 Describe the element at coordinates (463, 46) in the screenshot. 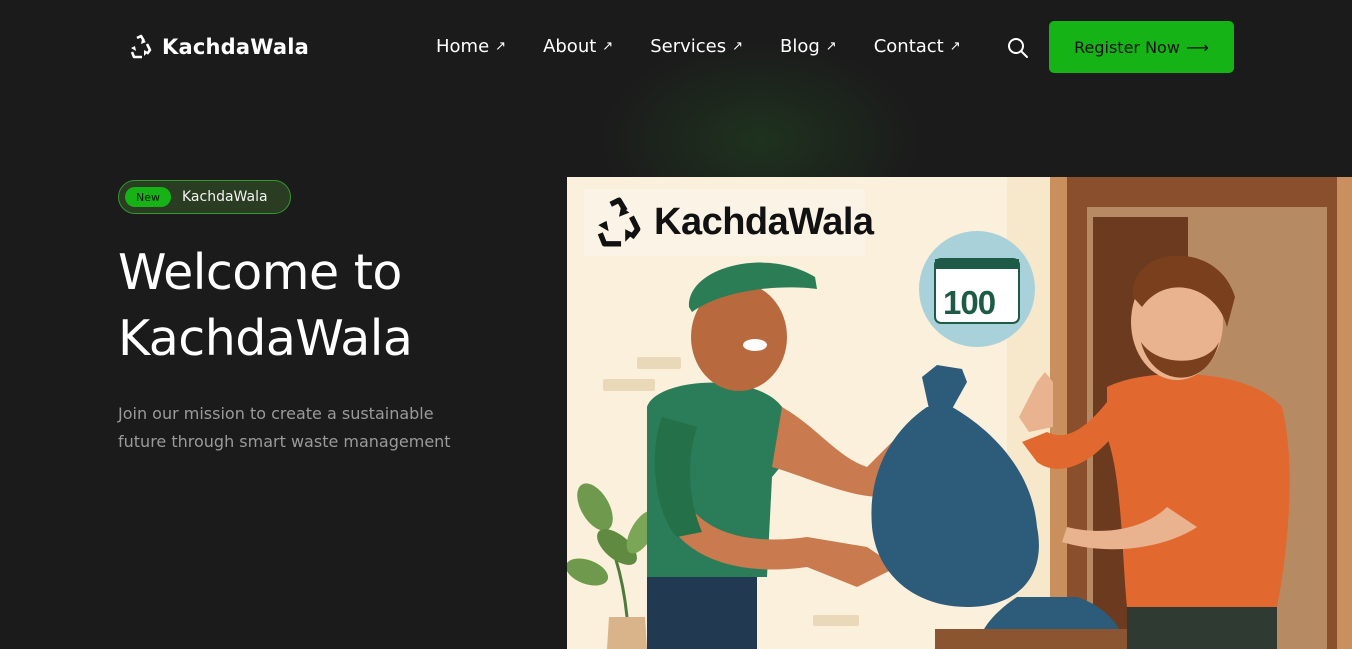

I see `nav-item-label: Home` at that location.